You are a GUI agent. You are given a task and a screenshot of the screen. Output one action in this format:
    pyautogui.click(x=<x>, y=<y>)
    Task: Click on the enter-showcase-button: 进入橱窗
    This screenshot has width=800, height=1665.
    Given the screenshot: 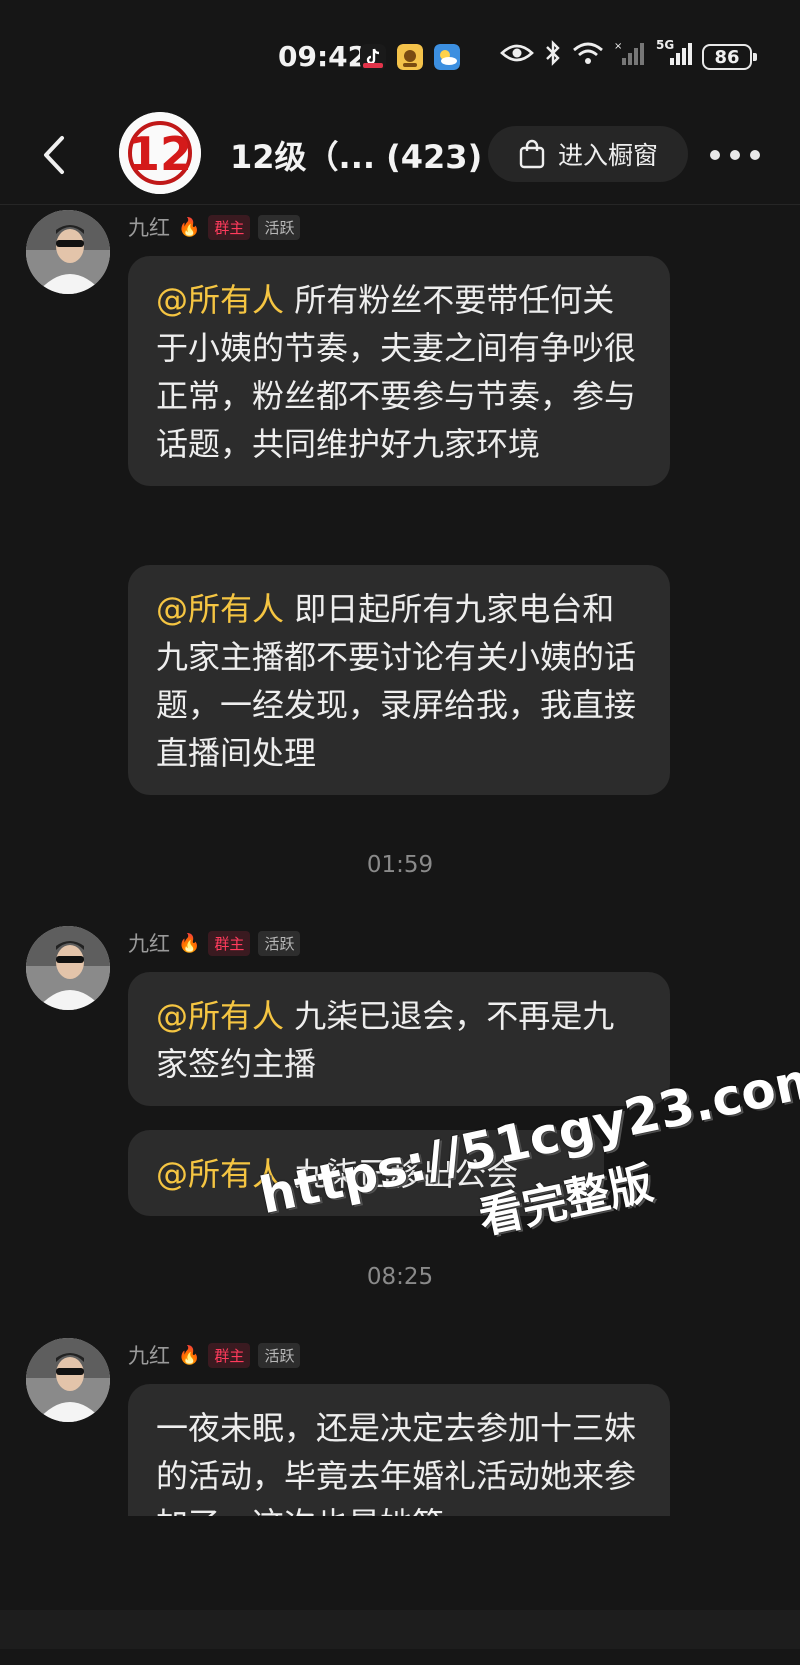 What is the action you would take?
    pyautogui.click(x=588, y=154)
    